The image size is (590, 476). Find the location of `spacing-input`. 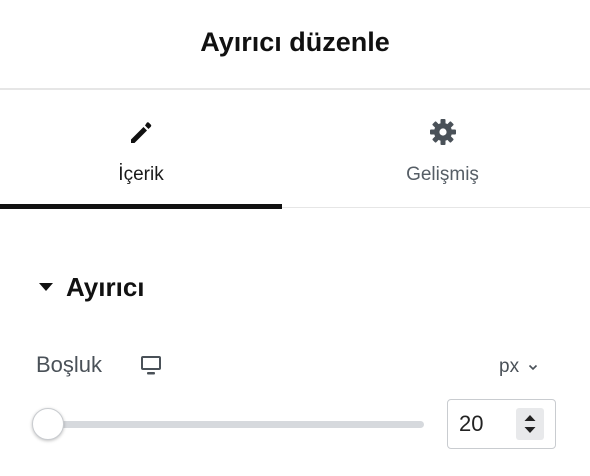

spacing-input is located at coordinates (483, 424).